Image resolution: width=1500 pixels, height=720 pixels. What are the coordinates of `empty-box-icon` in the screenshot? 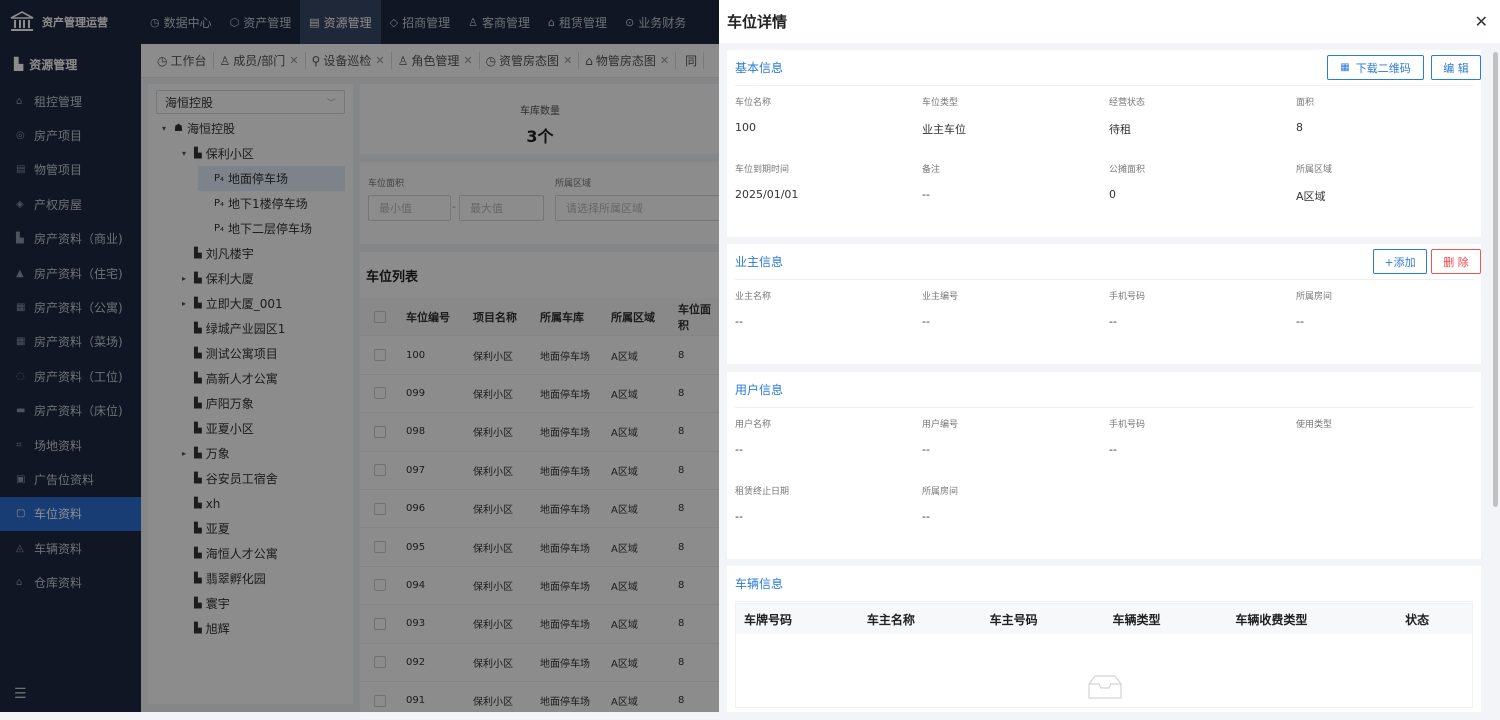 It's located at (1105, 687).